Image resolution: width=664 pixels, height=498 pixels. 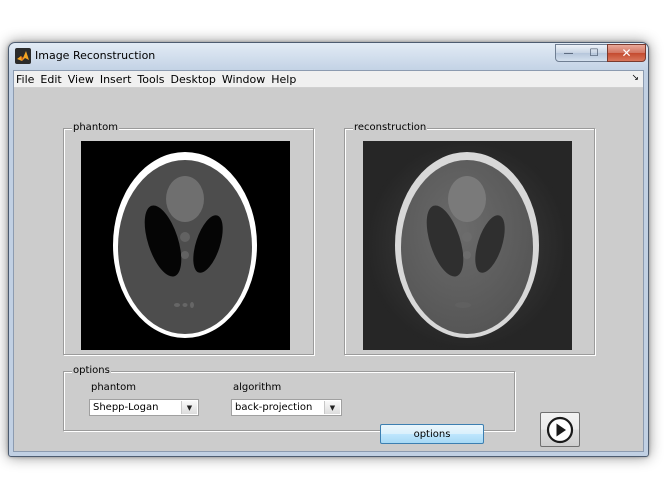 What do you see at coordinates (257, 387) in the screenshot?
I see `algorithm-label: algorithm` at bounding box center [257, 387].